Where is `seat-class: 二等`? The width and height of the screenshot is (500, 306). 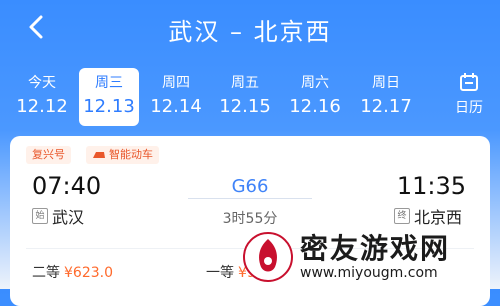 seat-class: 二等 is located at coordinates (46, 273).